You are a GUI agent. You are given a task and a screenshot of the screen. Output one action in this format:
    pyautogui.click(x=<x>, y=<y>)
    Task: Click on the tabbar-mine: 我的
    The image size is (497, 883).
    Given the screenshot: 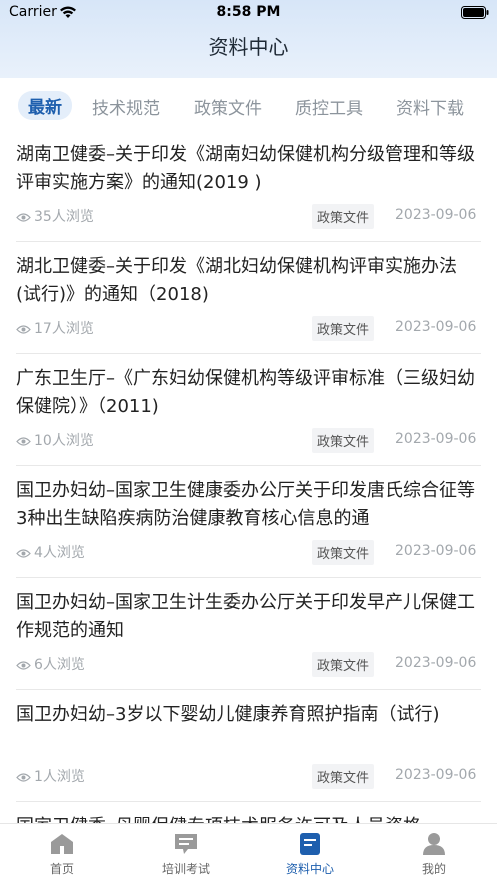 What is the action you would take?
    pyautogui.click(x=434, y=854)
    